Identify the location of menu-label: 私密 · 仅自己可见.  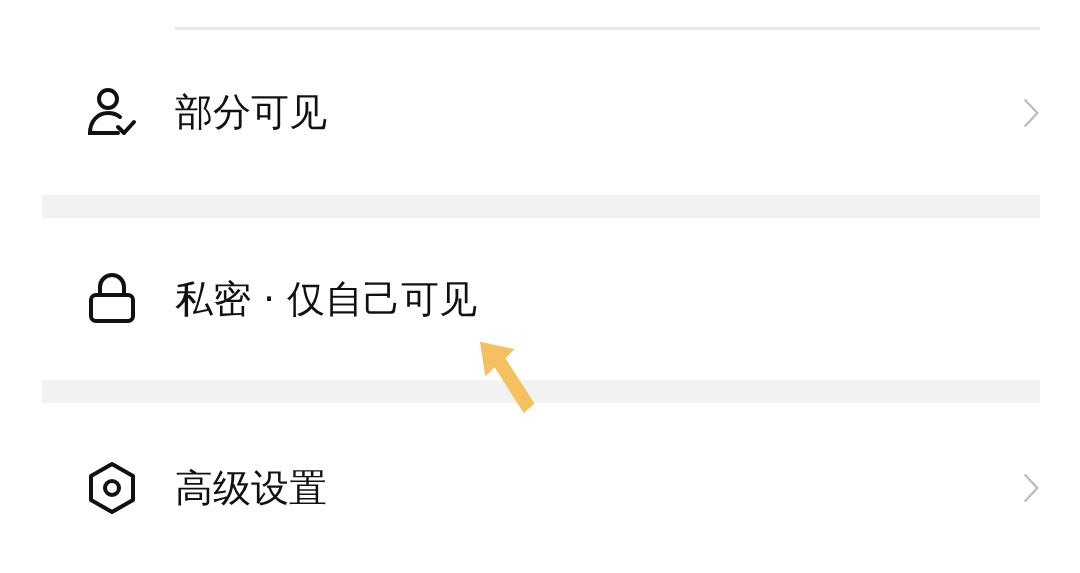
(327, 299).